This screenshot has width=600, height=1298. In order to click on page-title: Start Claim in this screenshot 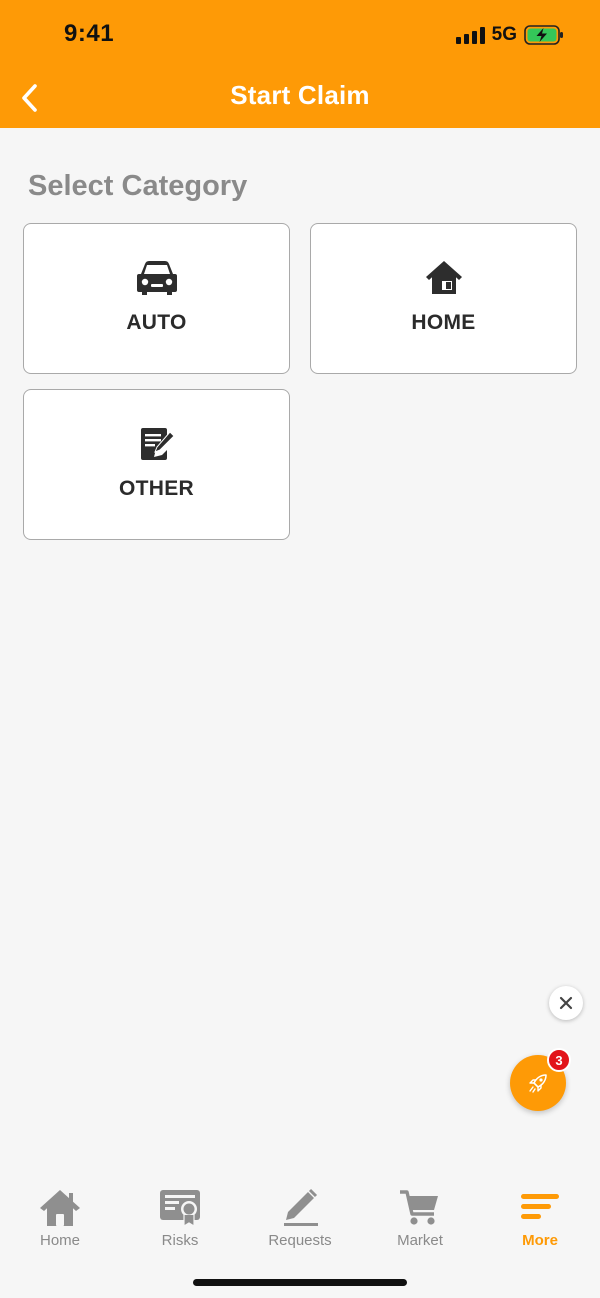, I will do `click(300, 95)`.